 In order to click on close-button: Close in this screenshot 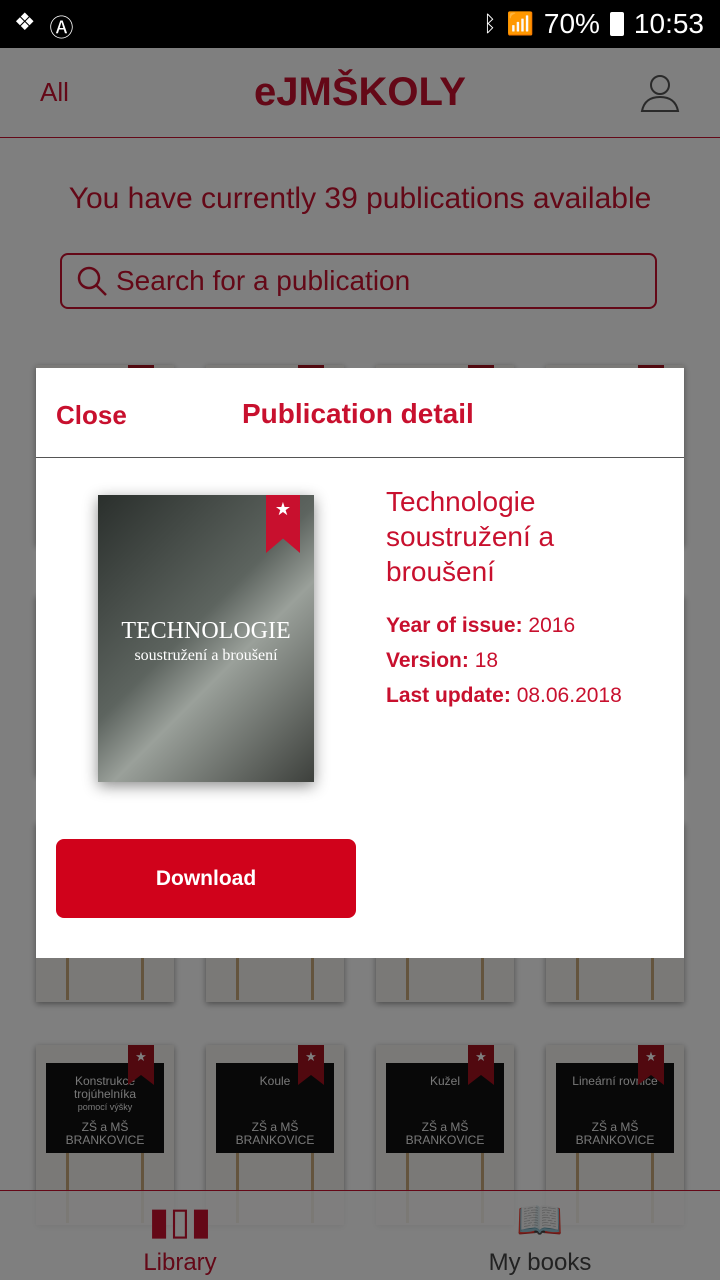, I will do `click(91, 415)`.